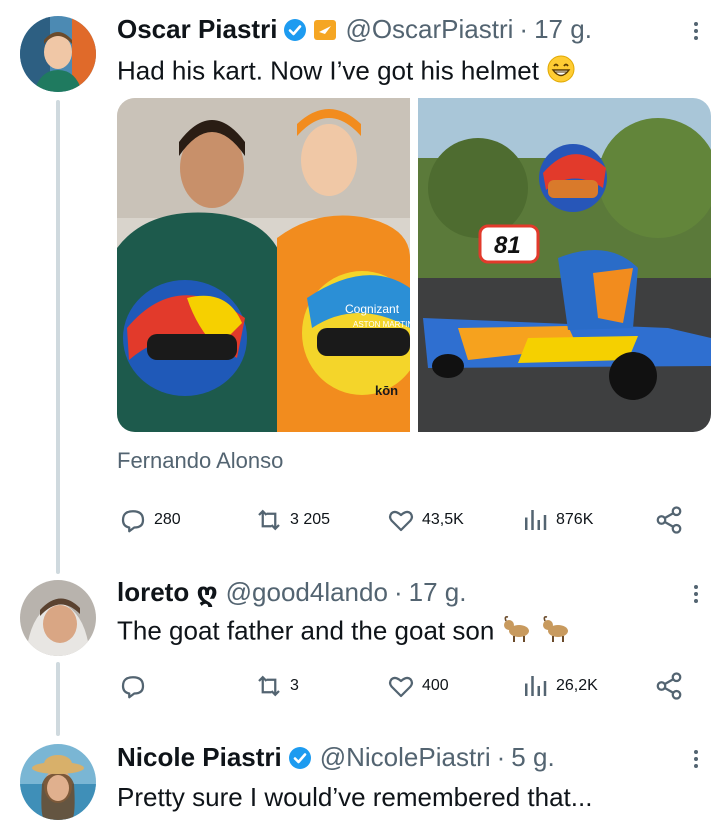  What do you see at coordinates (310, 519) in the screenshot?
I see `repost-count: 3 205` at bounding box center [310, 519].